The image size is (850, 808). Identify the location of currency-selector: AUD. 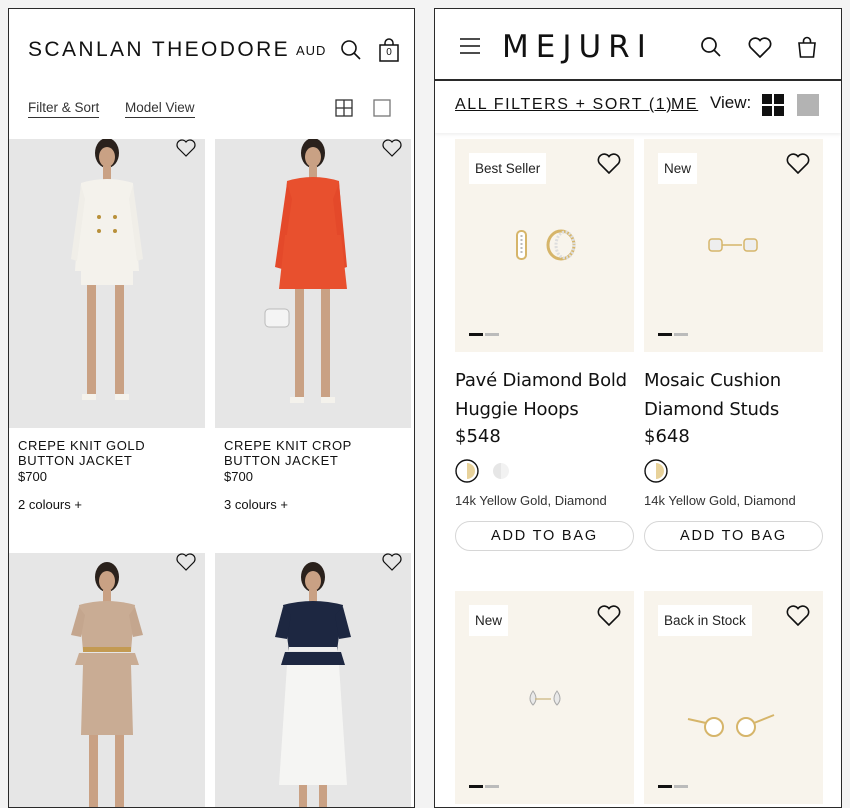
(311, 50).